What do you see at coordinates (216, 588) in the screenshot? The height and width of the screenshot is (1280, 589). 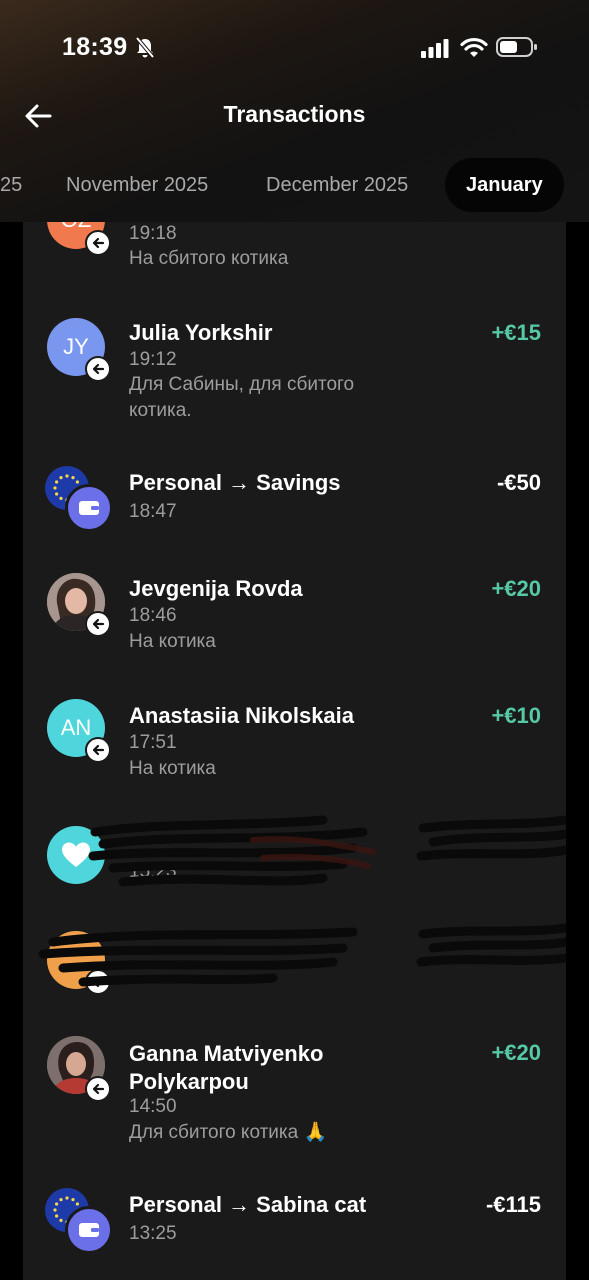 I see `transaction-name: Jevgenija Rovda` at bounding box center [216, 588].